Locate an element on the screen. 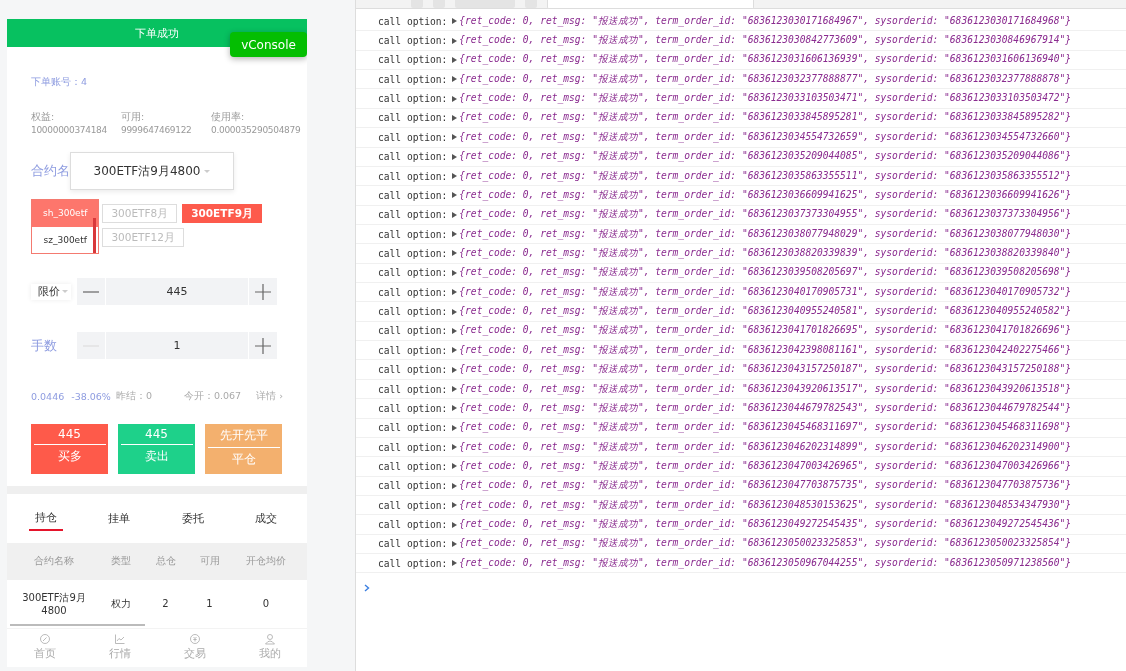 The image size is (1126, 671). coin-icon is located at coordinates (194, 639).